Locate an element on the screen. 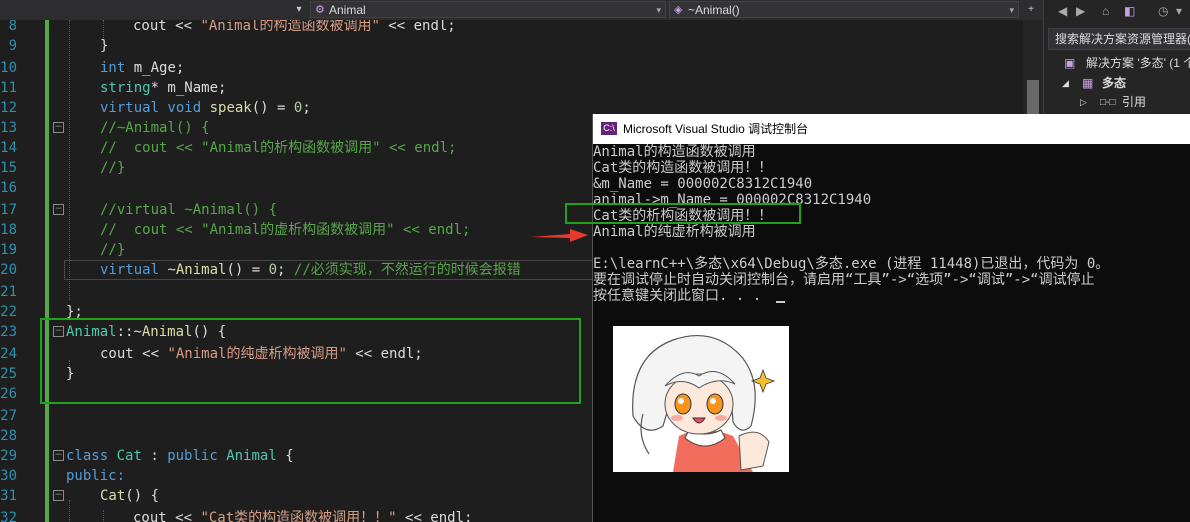 The width and height of the screenshot is (1190, 522). line-number: 28 is located at coordinates (8, 436).